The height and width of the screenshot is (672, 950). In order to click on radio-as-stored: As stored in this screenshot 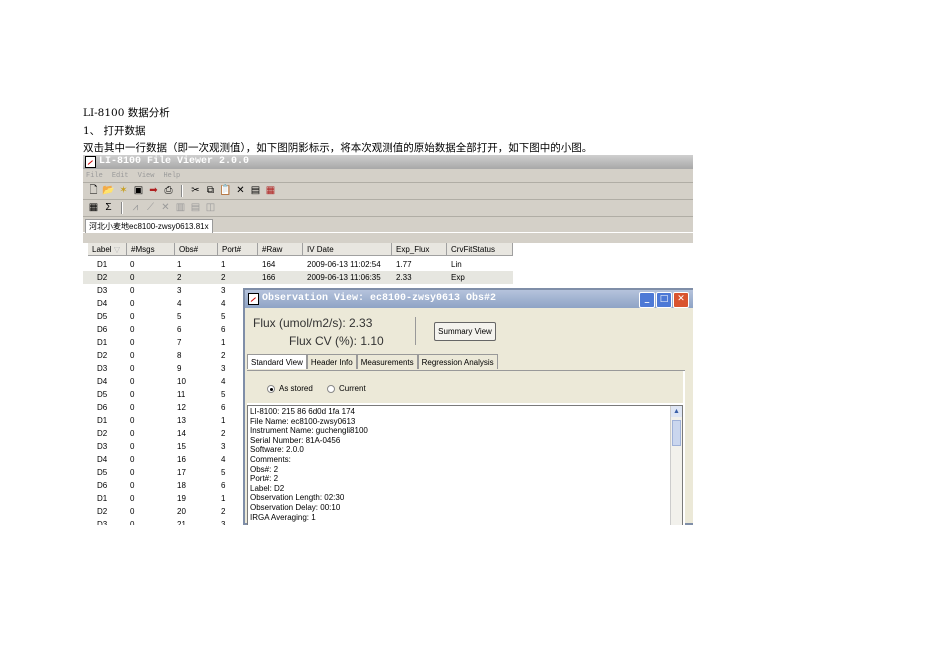, I will do `click(290, 388)`.